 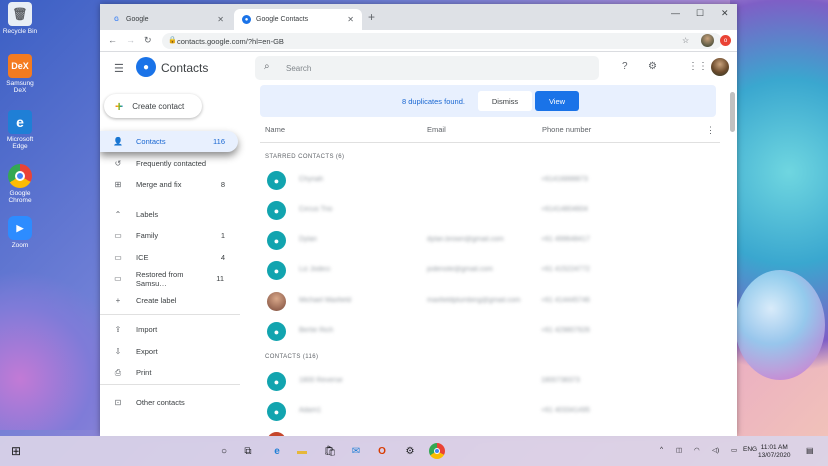 I want to click on edge-taskbar-icon: e, so click(x=277, y=451).